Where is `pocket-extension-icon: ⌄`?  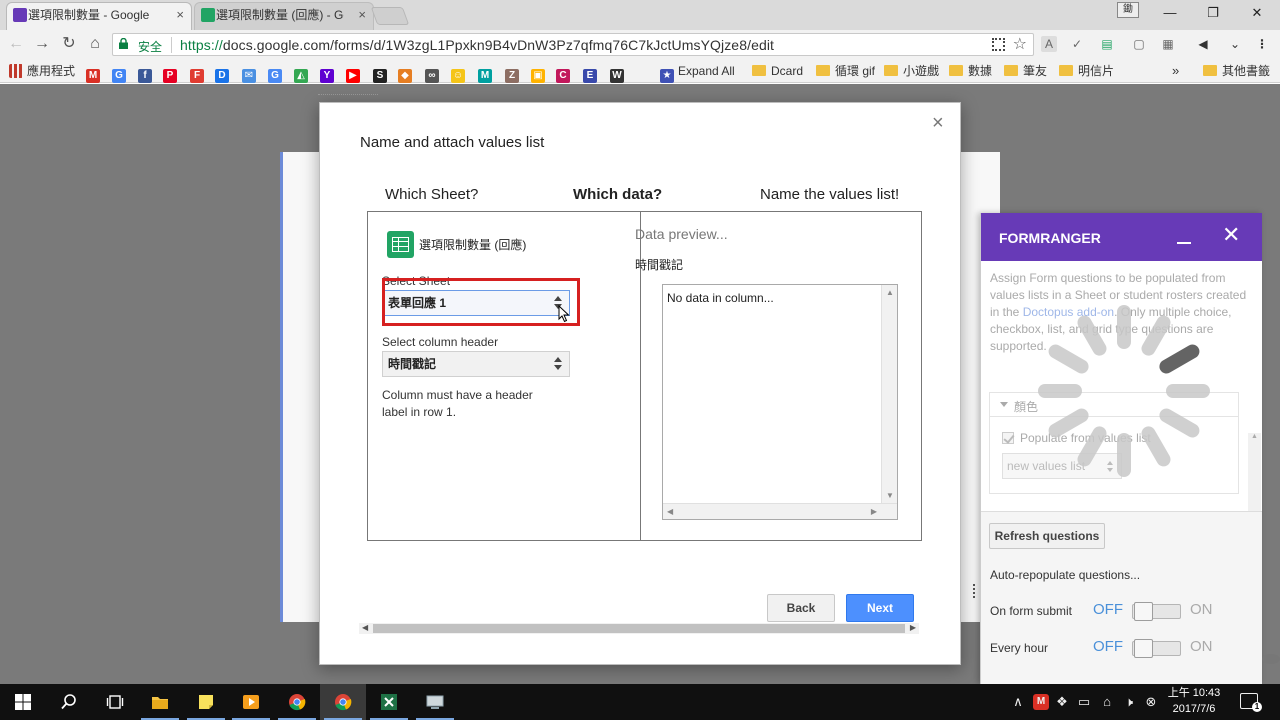 pocket-extension-icon: ⌄ is located at coordinates (1235, 44).